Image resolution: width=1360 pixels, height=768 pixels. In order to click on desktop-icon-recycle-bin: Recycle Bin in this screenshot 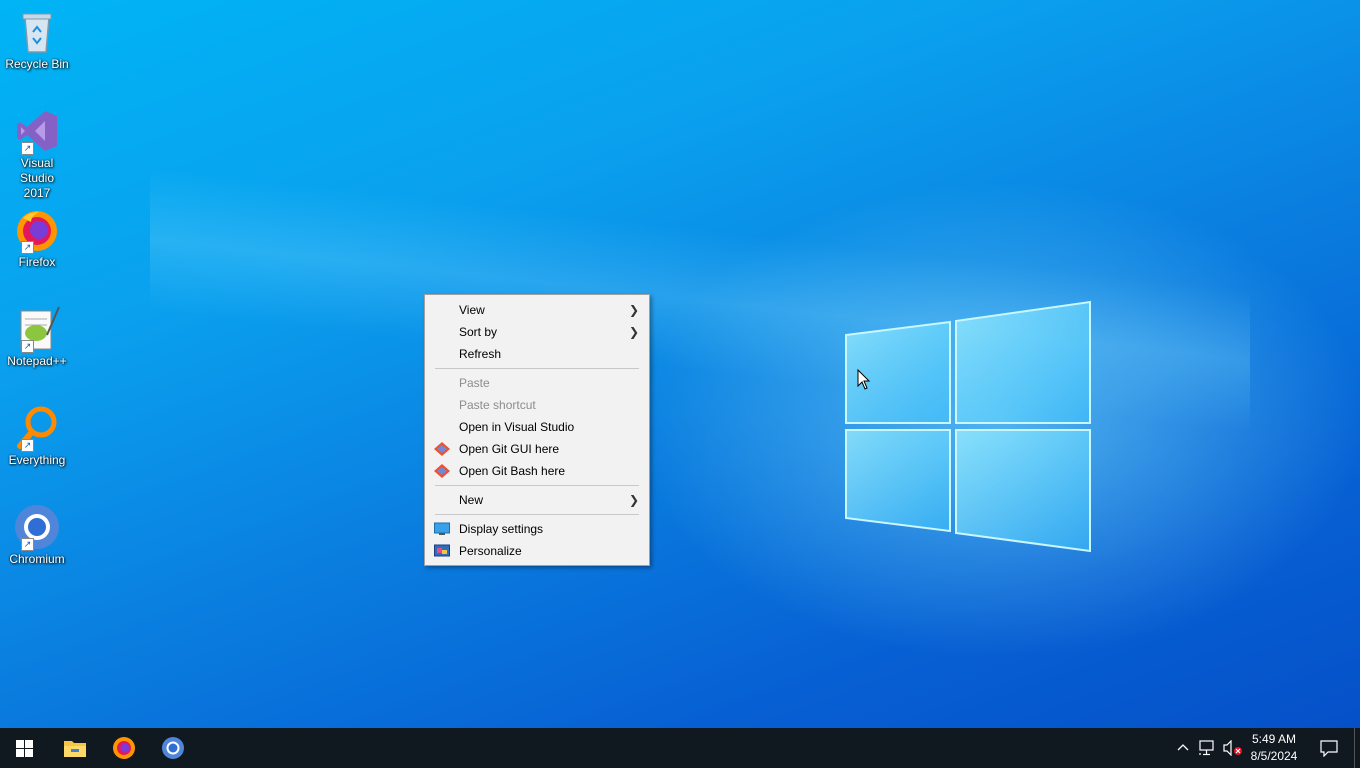, I will do `click(37, 40)`.